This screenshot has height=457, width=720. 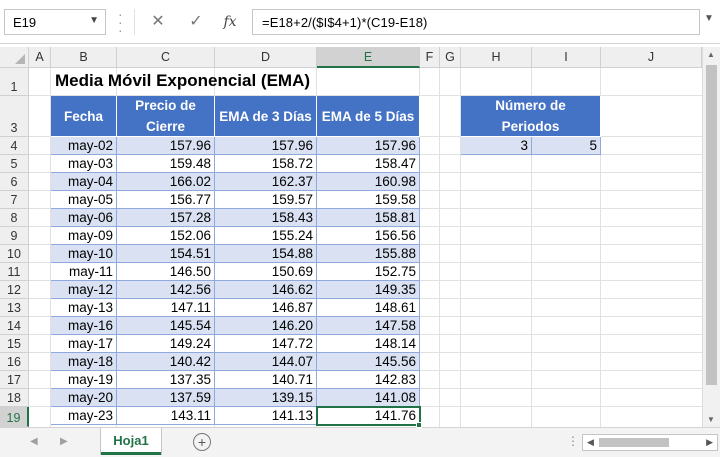 What do you see at coordinates (266, 344) in the screenshot?
I see `table-cell: 147.72` at bounding box center [266, 344].